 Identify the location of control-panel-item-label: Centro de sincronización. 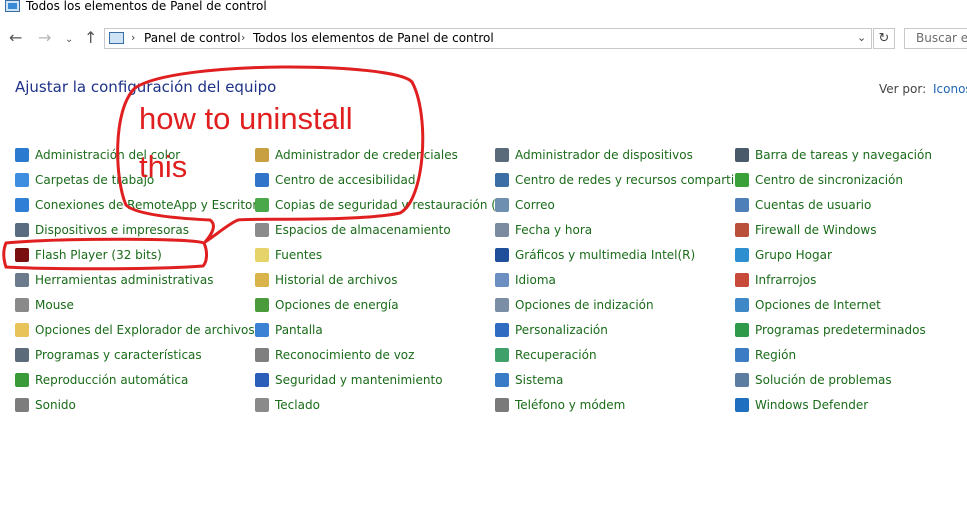
(829, 180).